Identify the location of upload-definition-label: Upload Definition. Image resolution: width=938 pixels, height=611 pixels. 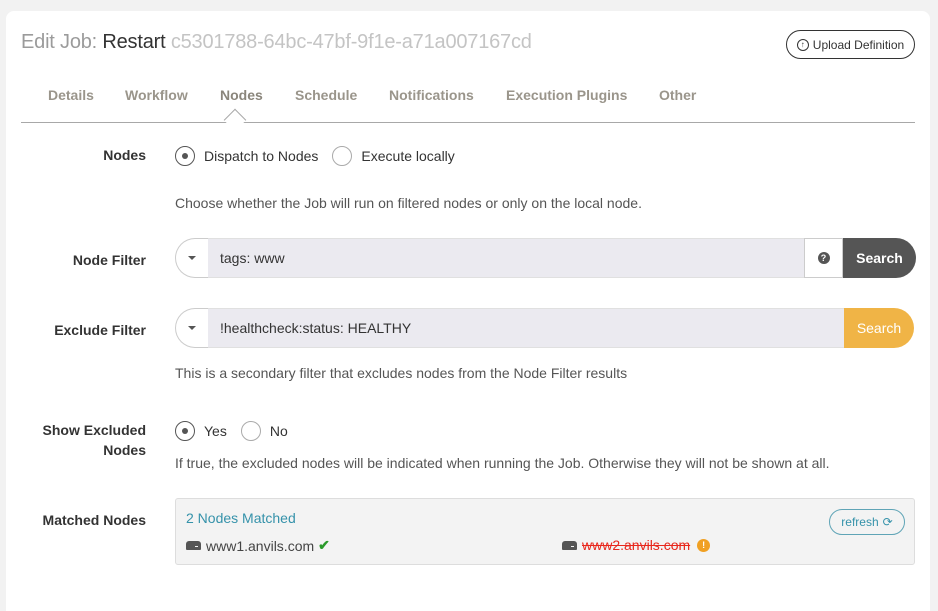
(858, 44).